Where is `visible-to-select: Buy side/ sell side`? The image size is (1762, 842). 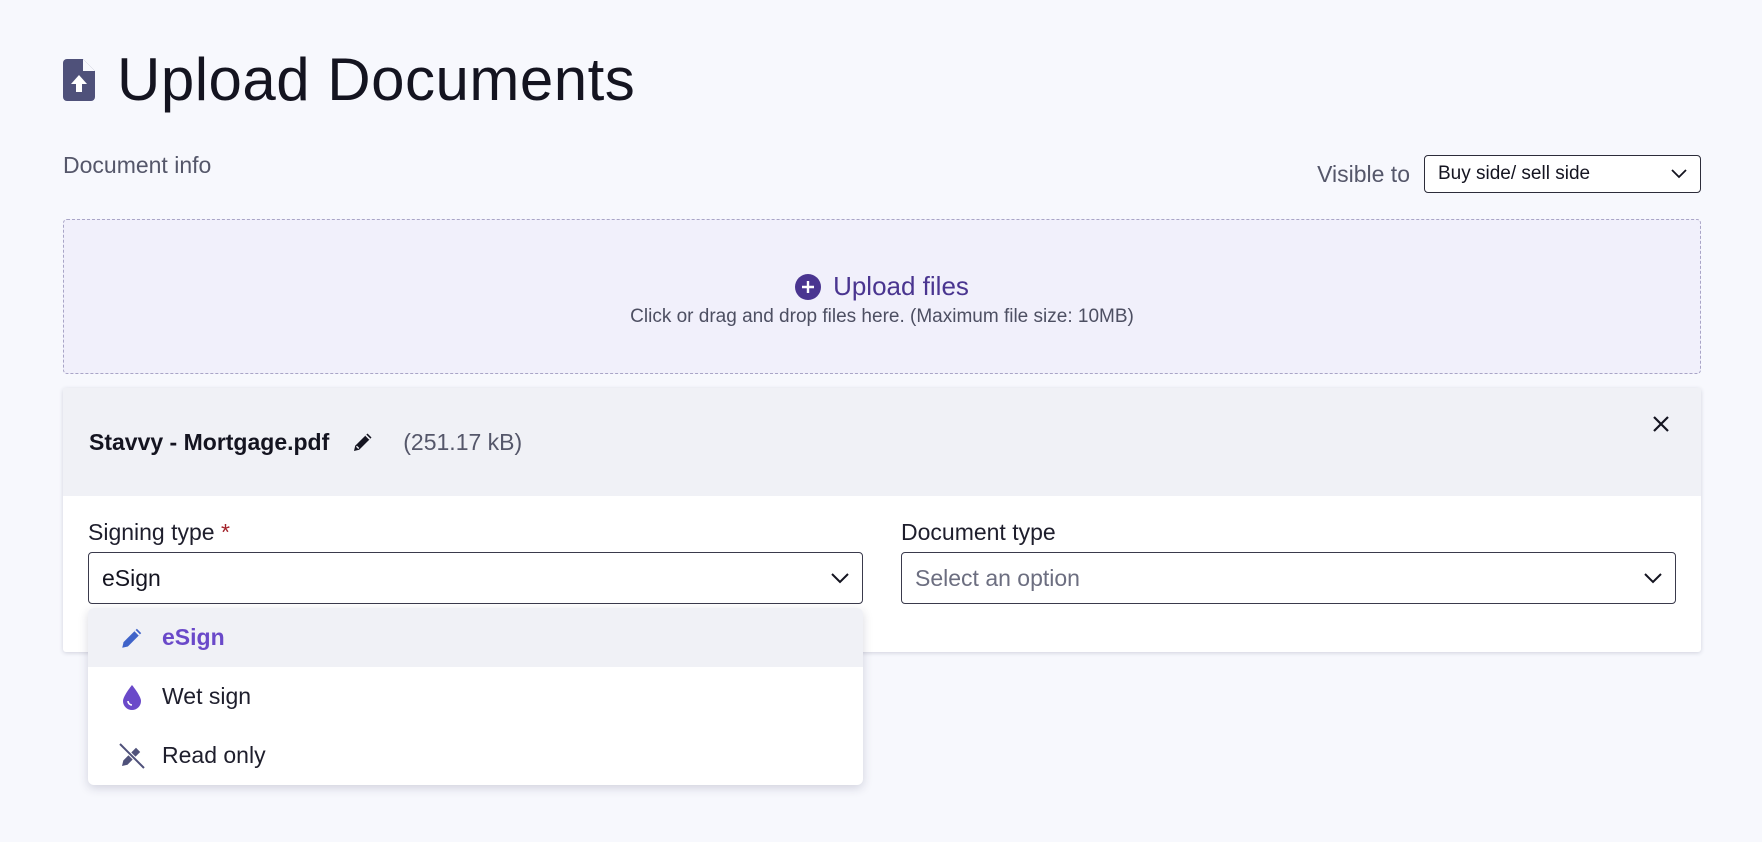
visible-to-select: Buy side/ sell side is located at coordinates (1562, 174).